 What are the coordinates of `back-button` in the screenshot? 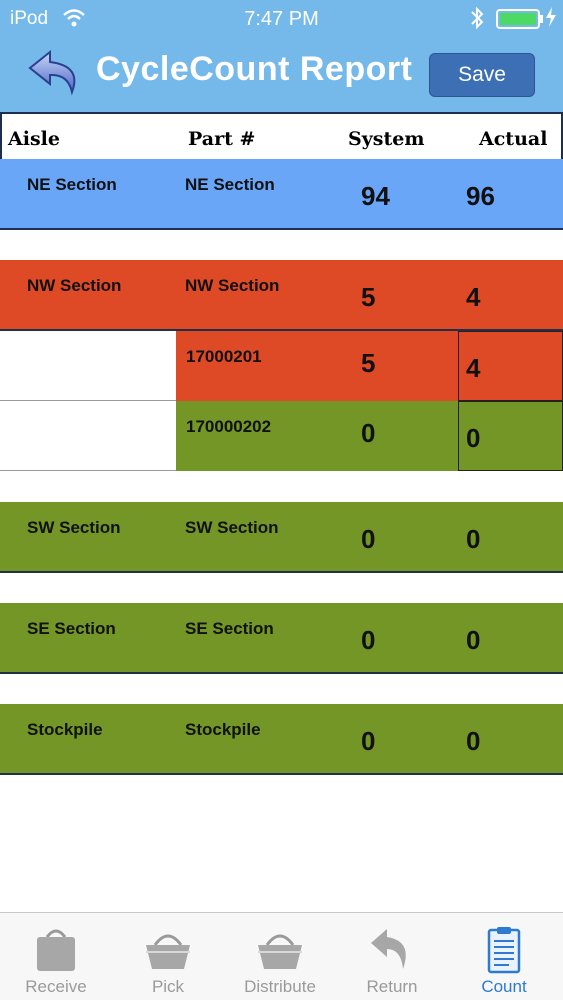 It's located at (55, 74).